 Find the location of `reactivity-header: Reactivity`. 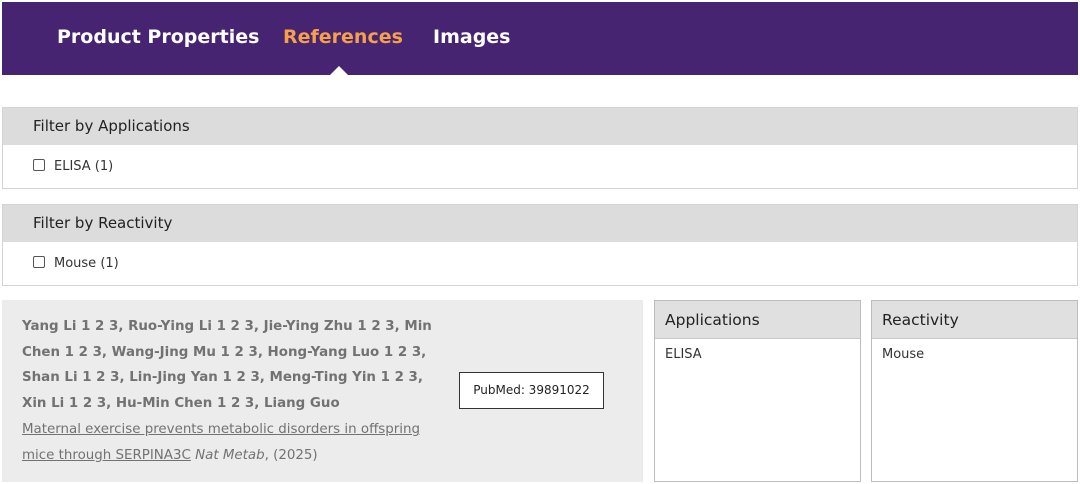

reactivity-header: Reactivity is located at coordinates (974, 320).